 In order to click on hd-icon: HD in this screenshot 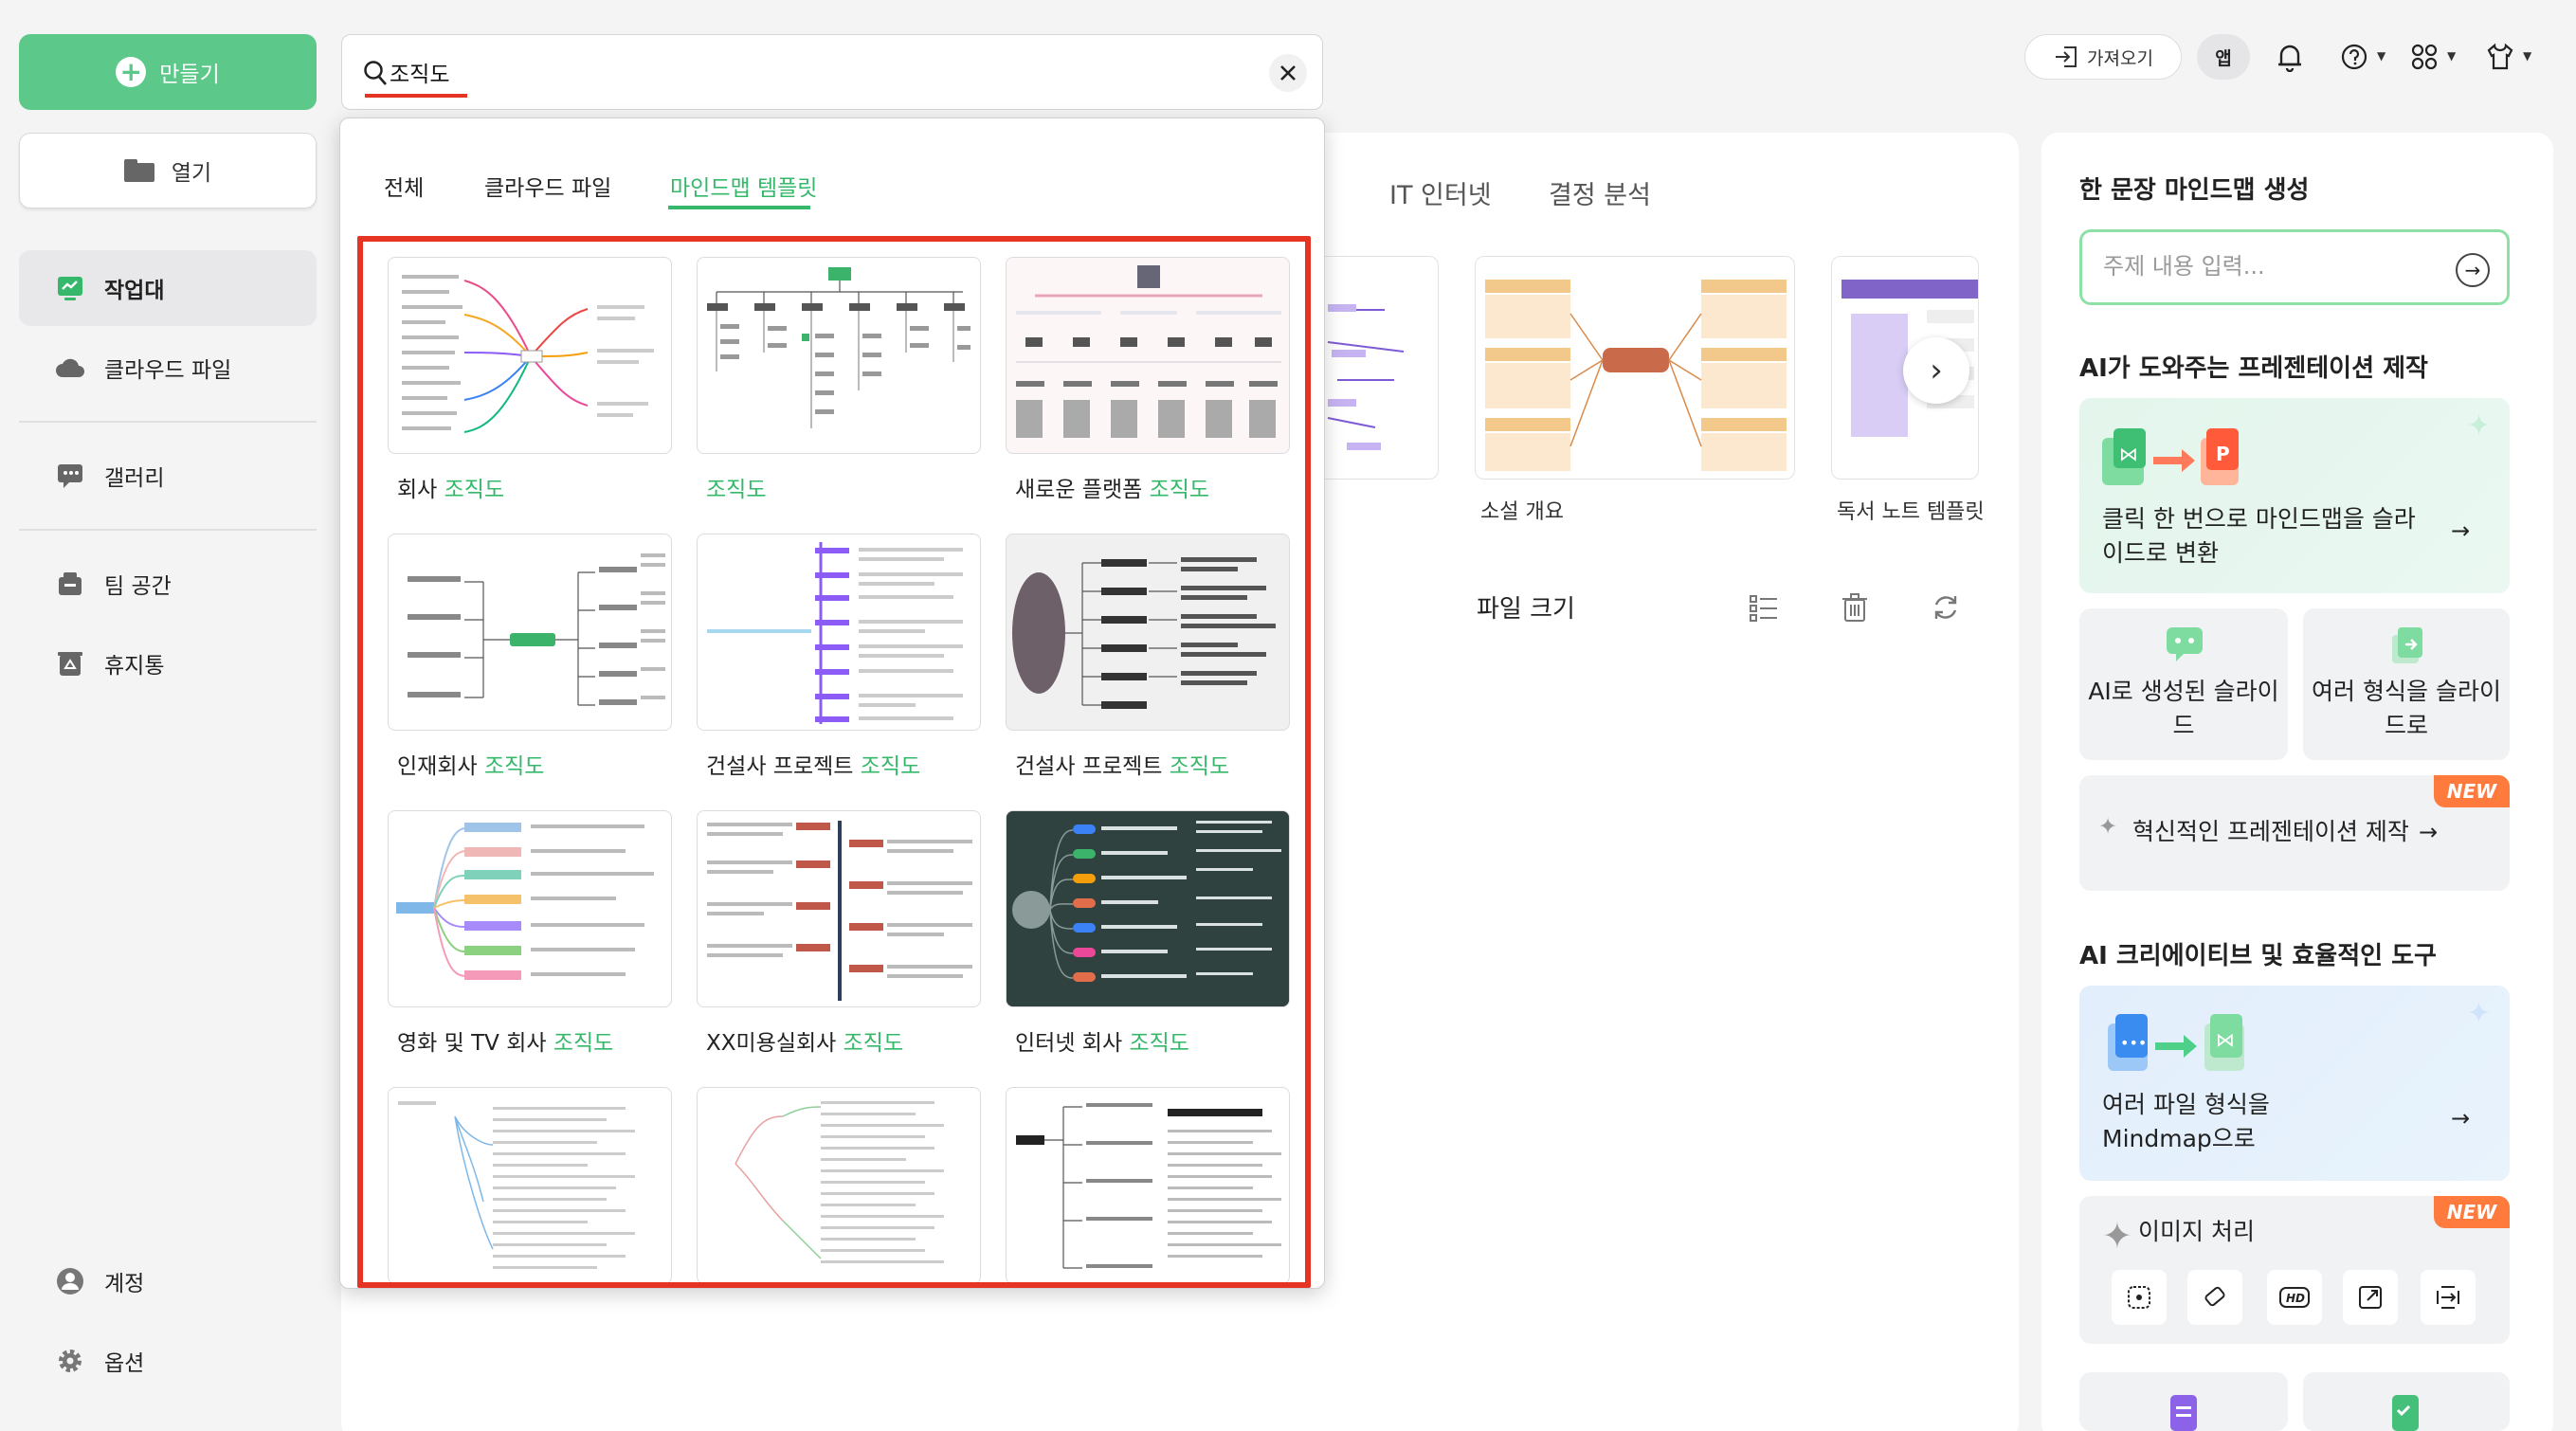, I will do `click(2294, 1297)`.